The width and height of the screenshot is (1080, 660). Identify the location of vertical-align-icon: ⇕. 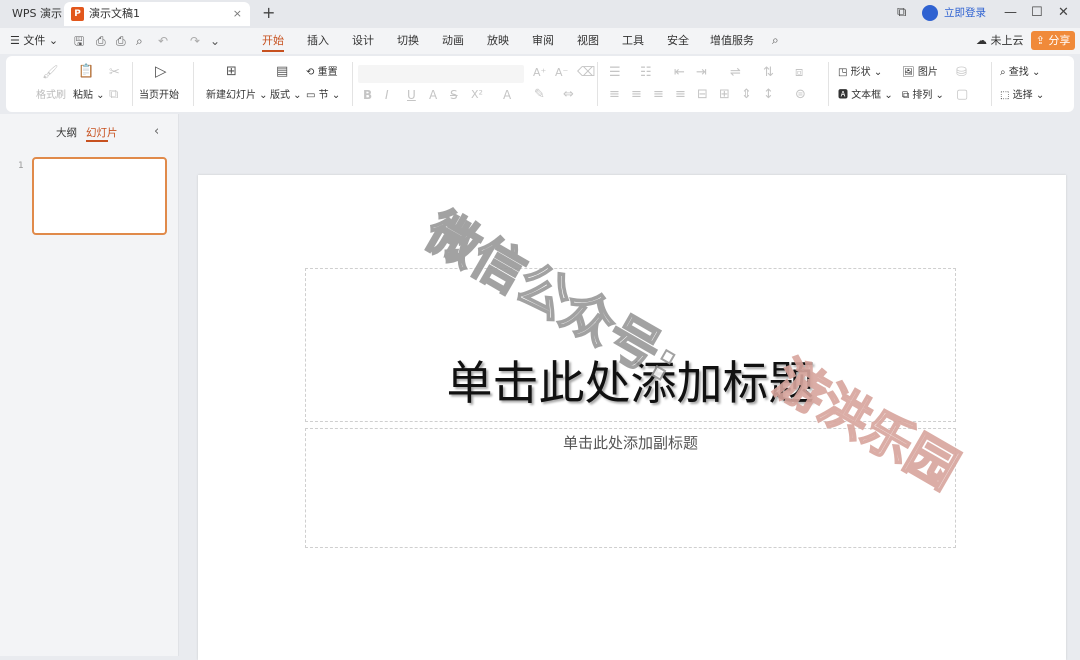
(746, 95).